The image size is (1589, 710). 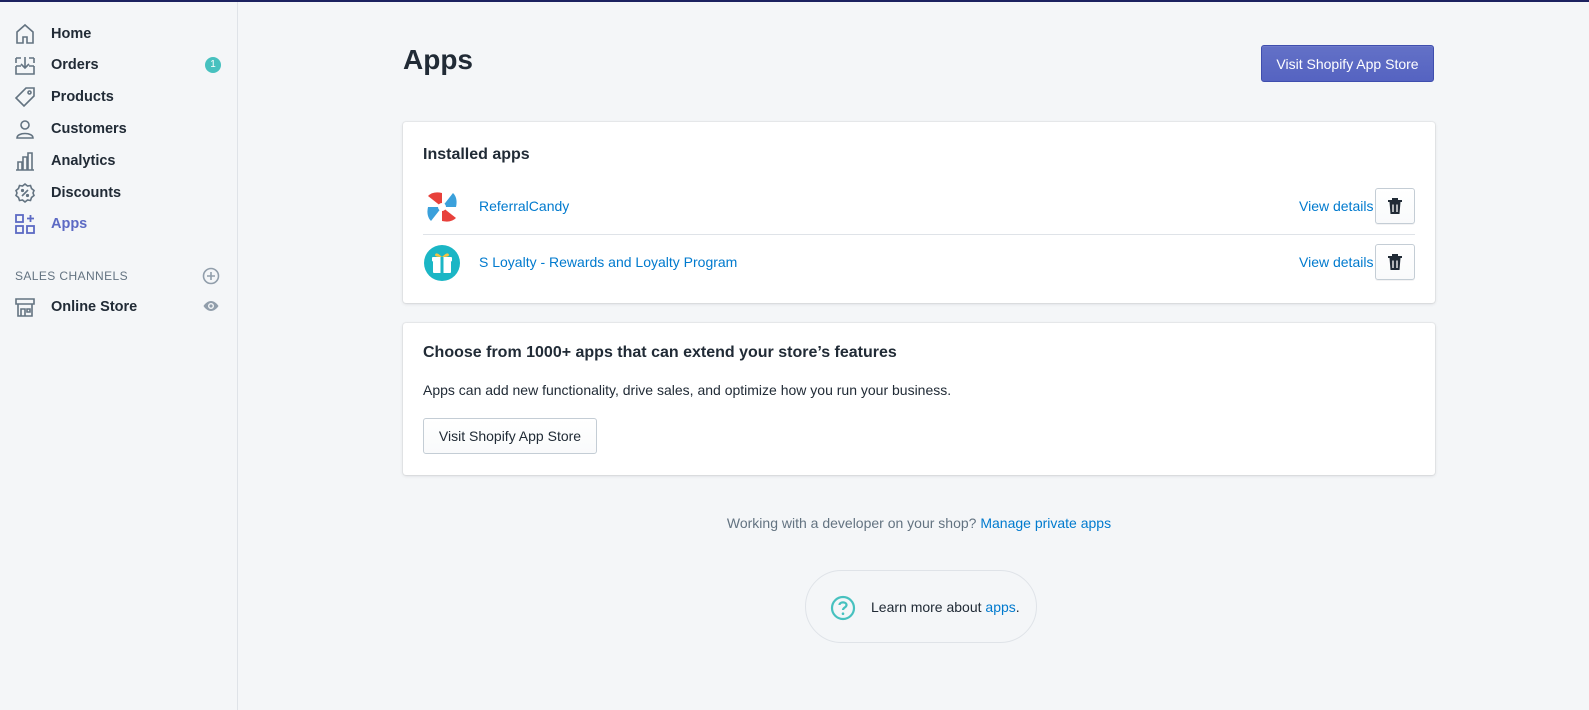 I want to click on learn-more-apps-link: apps, so click(x=1000, y=607).